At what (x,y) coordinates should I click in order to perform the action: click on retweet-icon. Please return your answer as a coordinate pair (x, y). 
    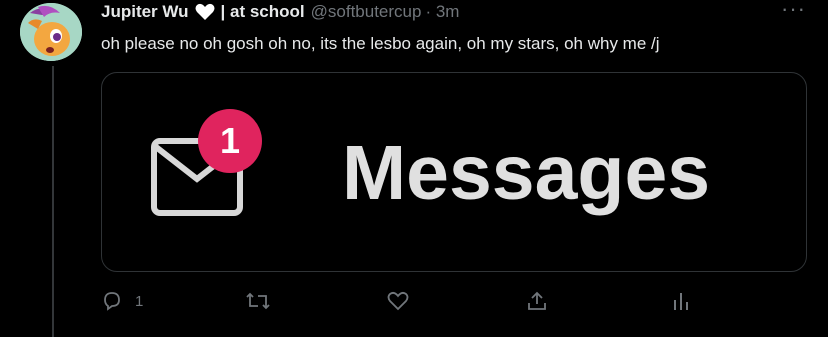
    Looking at the image, I should click on (258, 301).